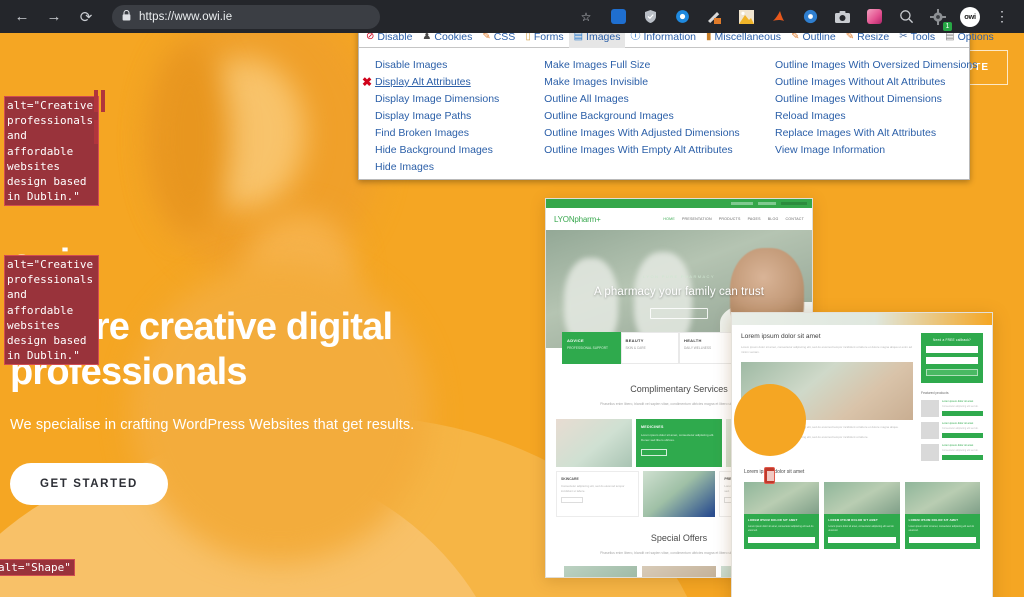 Image resolution: width=1024 pixels, height=597 pixels. Describe the element at coordinates (810, 116) in the screenshot. I see `menu-item-label: Reload Images` at that location.